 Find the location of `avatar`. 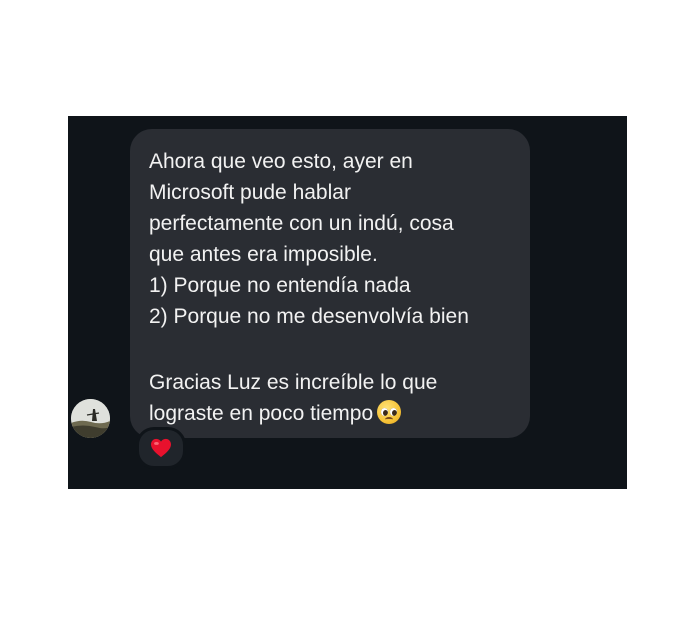

avatar is located at coordinates (90, 418).